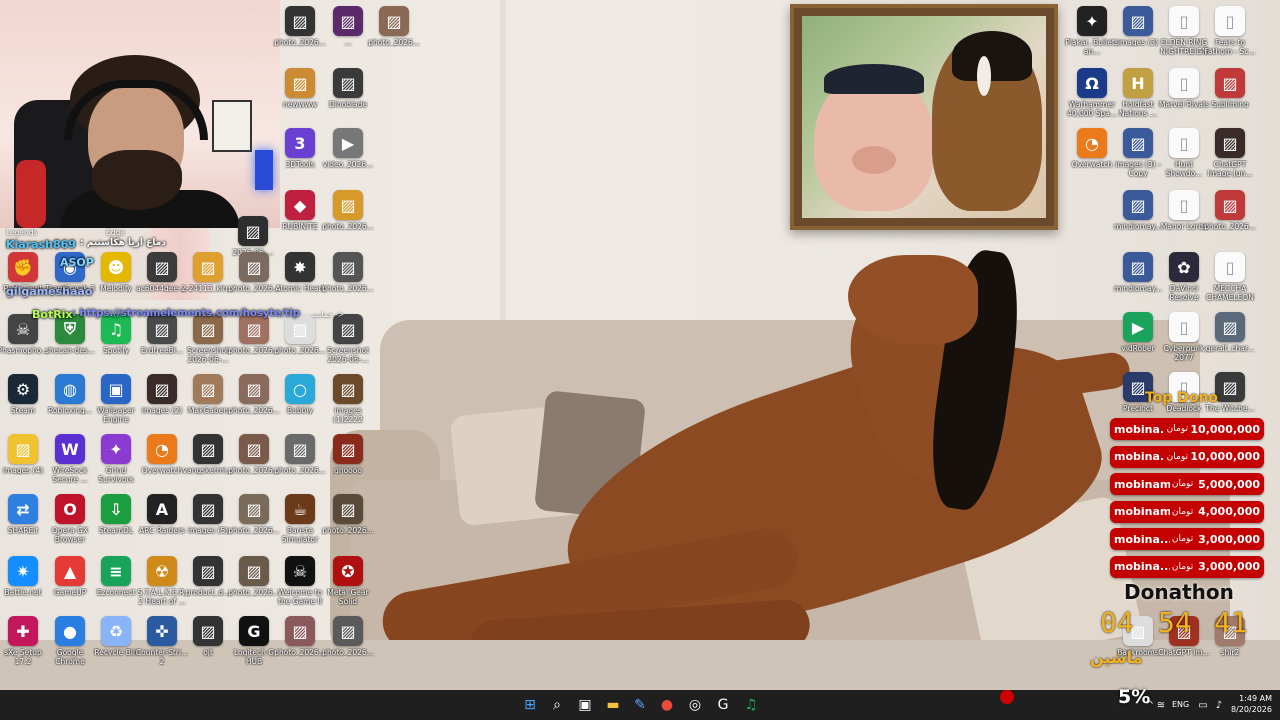  I want to click on dono-row: mobinam...تومان 5,000,000, so click(1187, 484).